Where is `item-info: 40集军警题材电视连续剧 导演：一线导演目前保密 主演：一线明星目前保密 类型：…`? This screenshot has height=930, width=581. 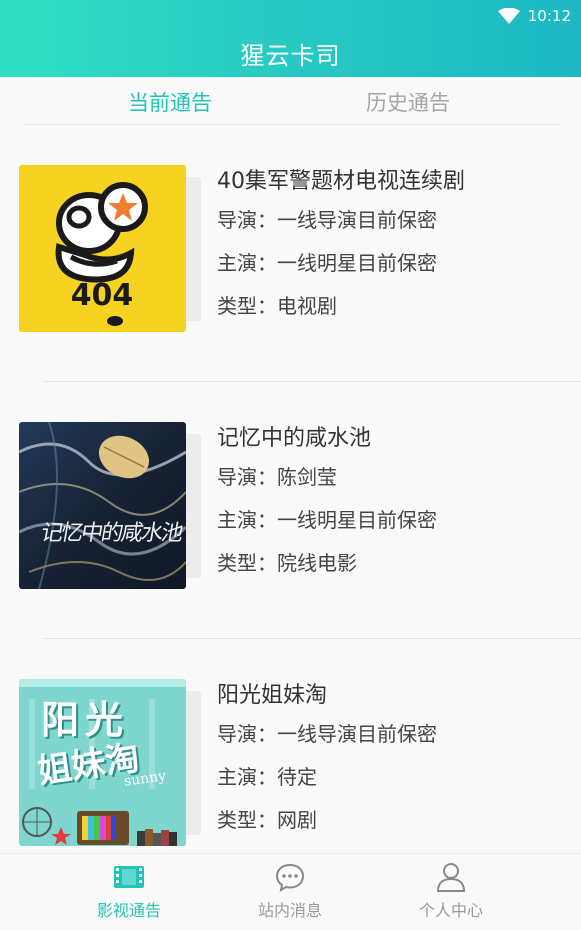
item-info: 40集军警题材电视连续剧 导演：一线导演目前保密 主演：一线明星目前保密 类型：… is located at coordinates (341, 246).